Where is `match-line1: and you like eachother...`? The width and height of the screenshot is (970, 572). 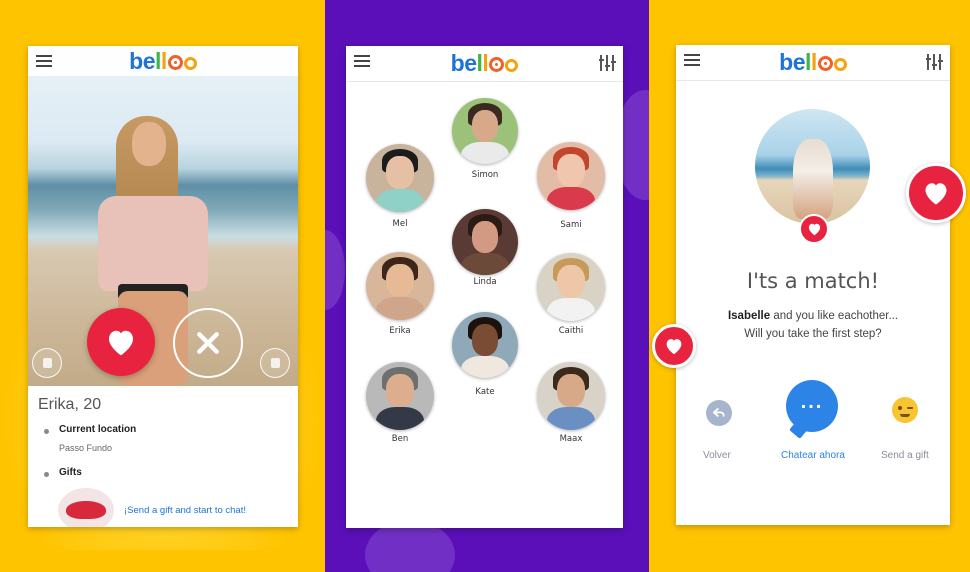 match-line1: and you like eachother... is located at coordinates (836, 316).